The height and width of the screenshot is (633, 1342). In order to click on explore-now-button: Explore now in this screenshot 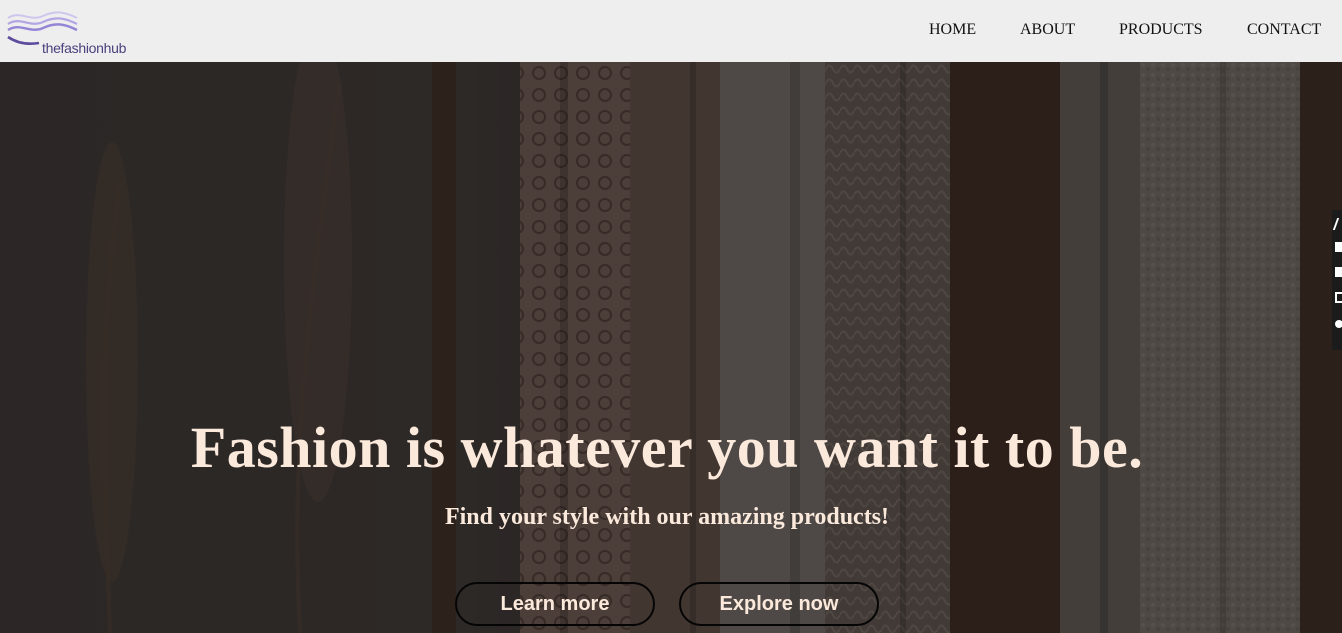, I will do `click(779, 604)`.